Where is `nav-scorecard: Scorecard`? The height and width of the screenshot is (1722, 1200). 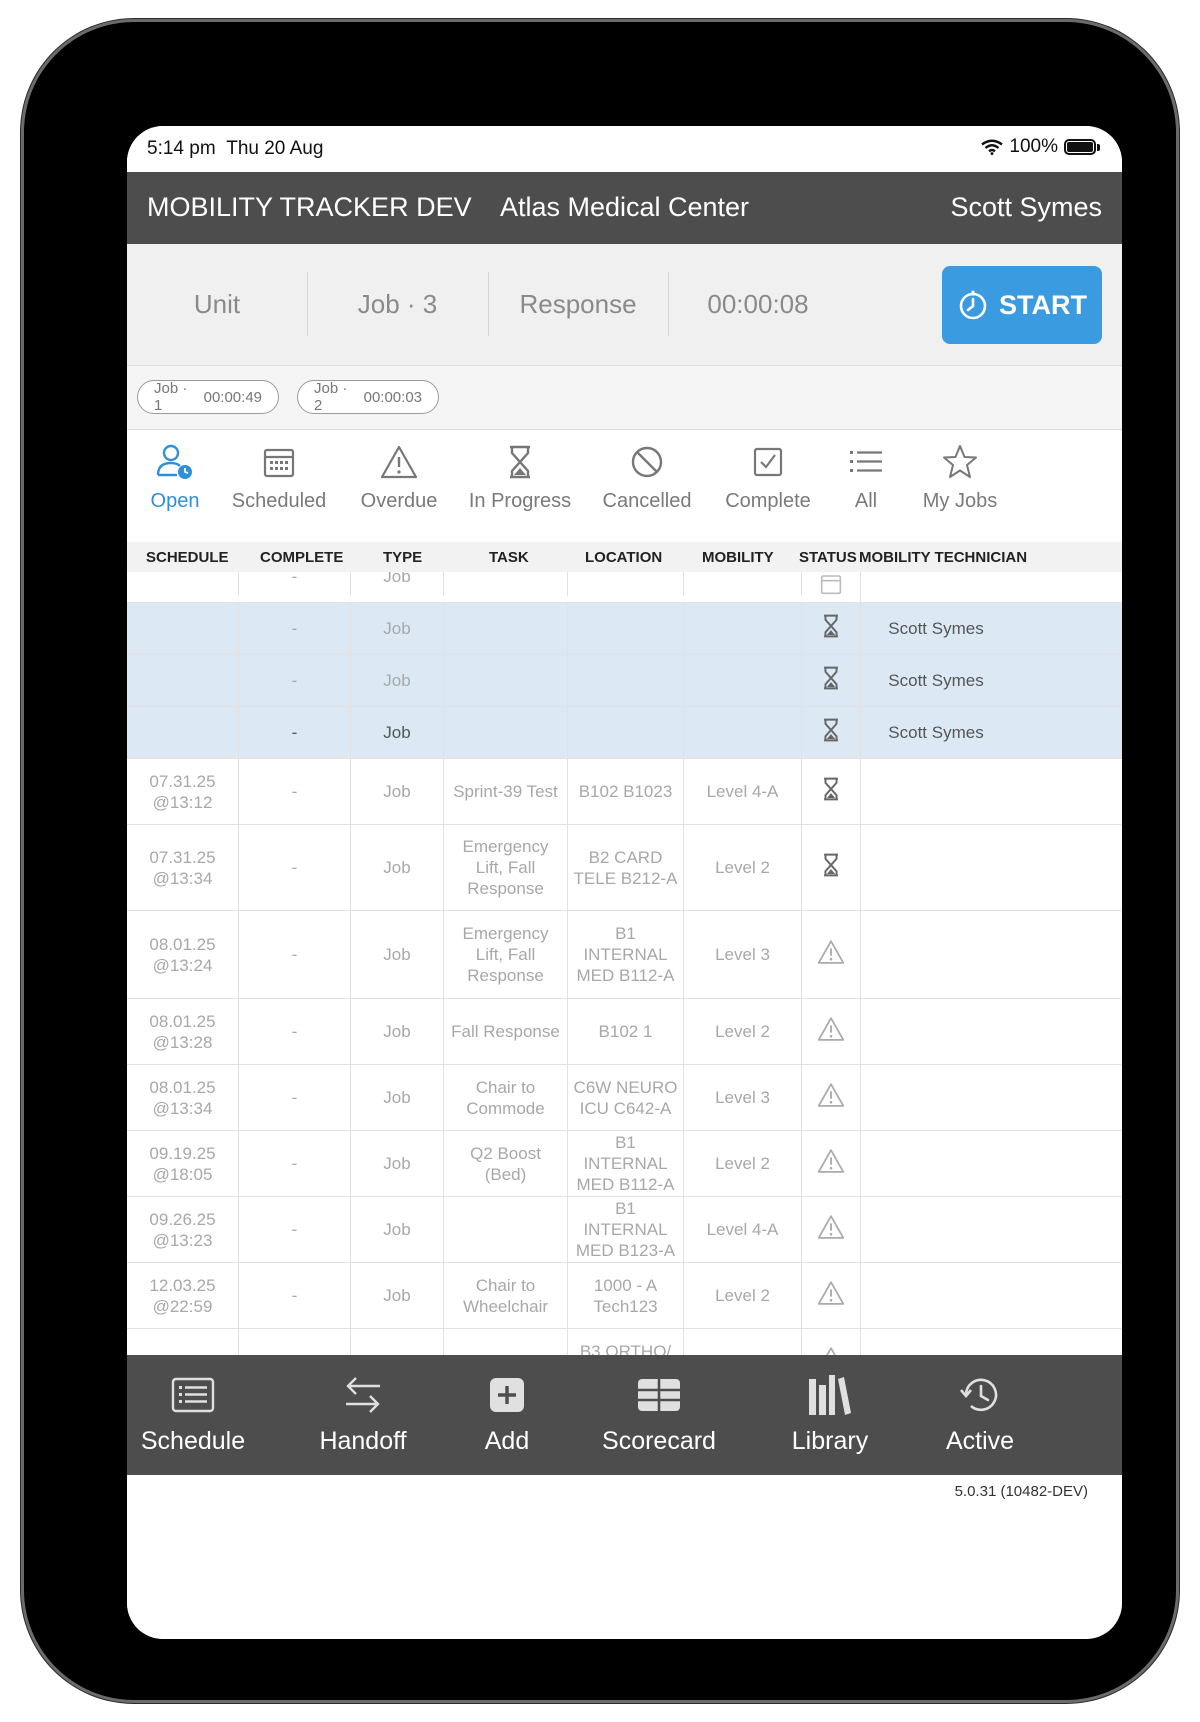
nav-scorecard: Scorecard is located at coordinates (659, 1412).